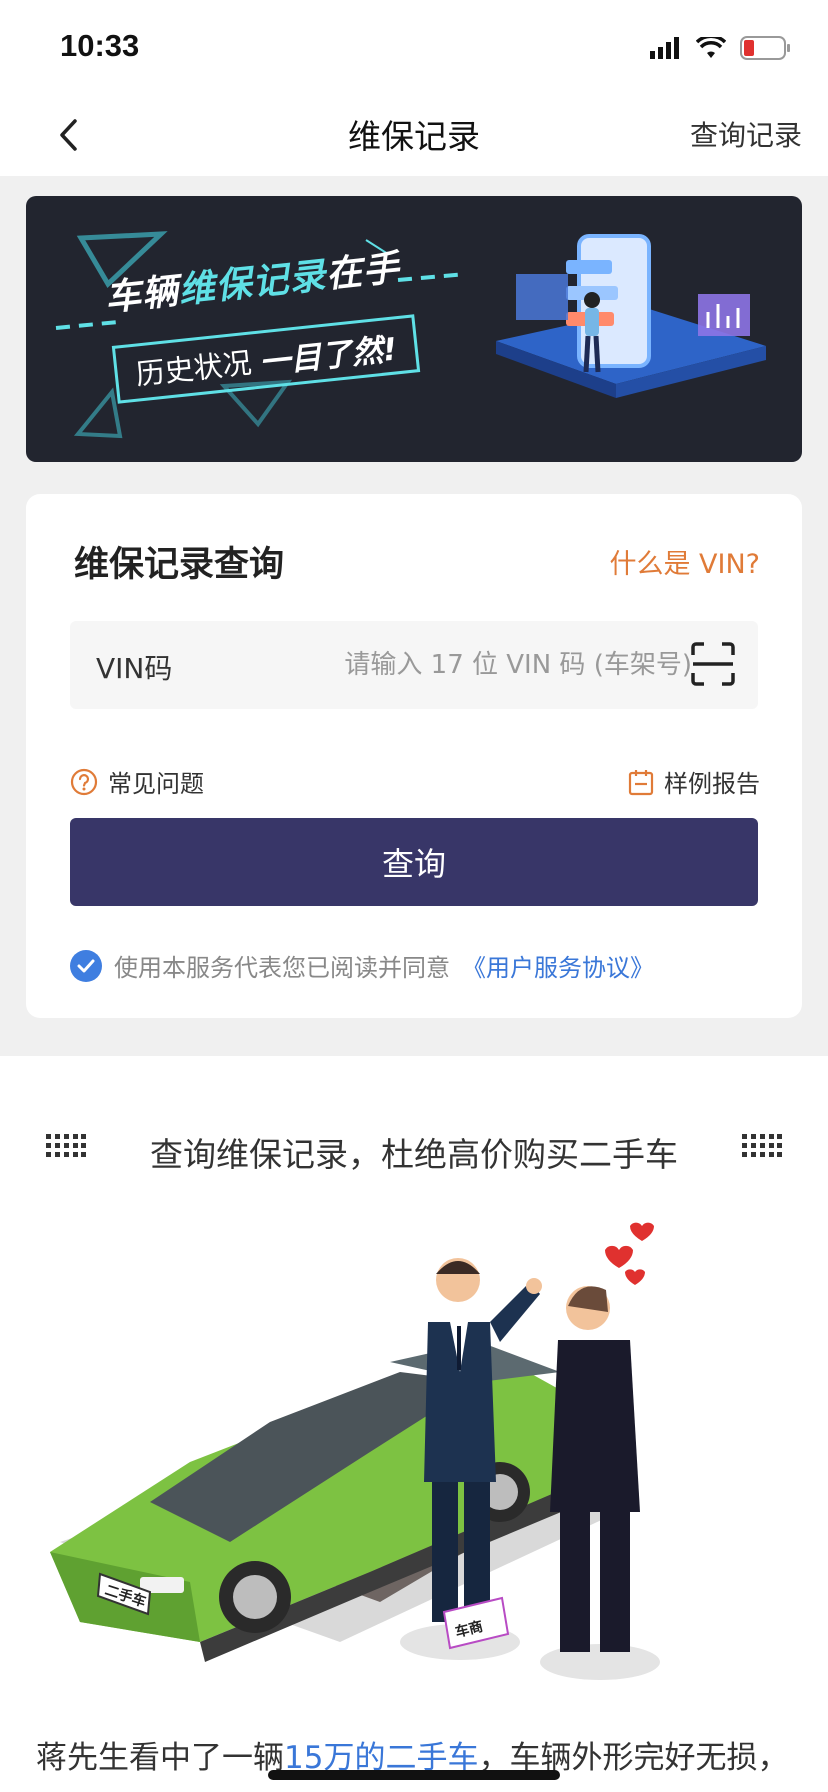  I want to click on info-header: 查询维保记录，杜绝高价购买二手车, so click(414, 1149).